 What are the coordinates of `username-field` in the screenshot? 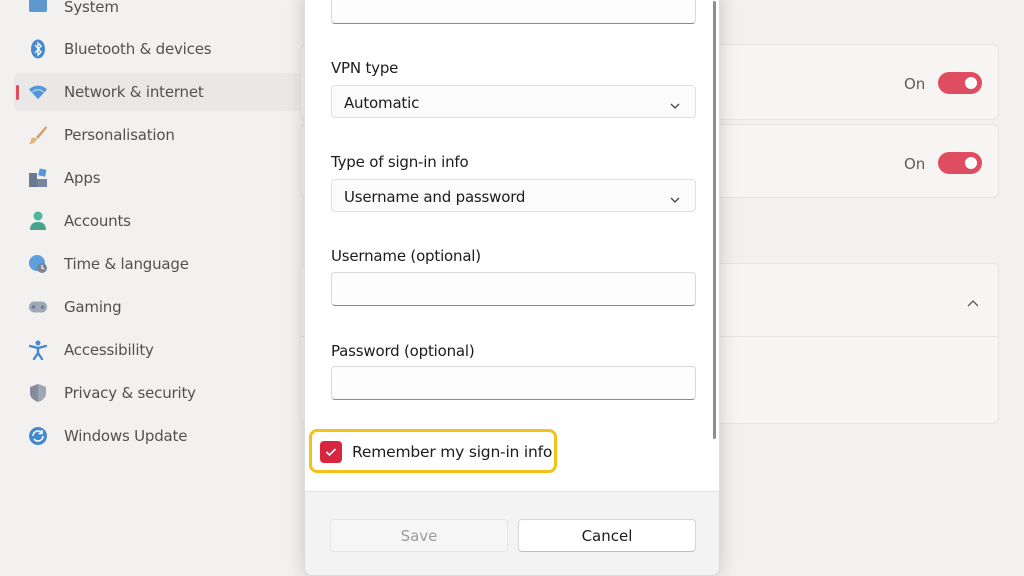 It's located at (513, 289).